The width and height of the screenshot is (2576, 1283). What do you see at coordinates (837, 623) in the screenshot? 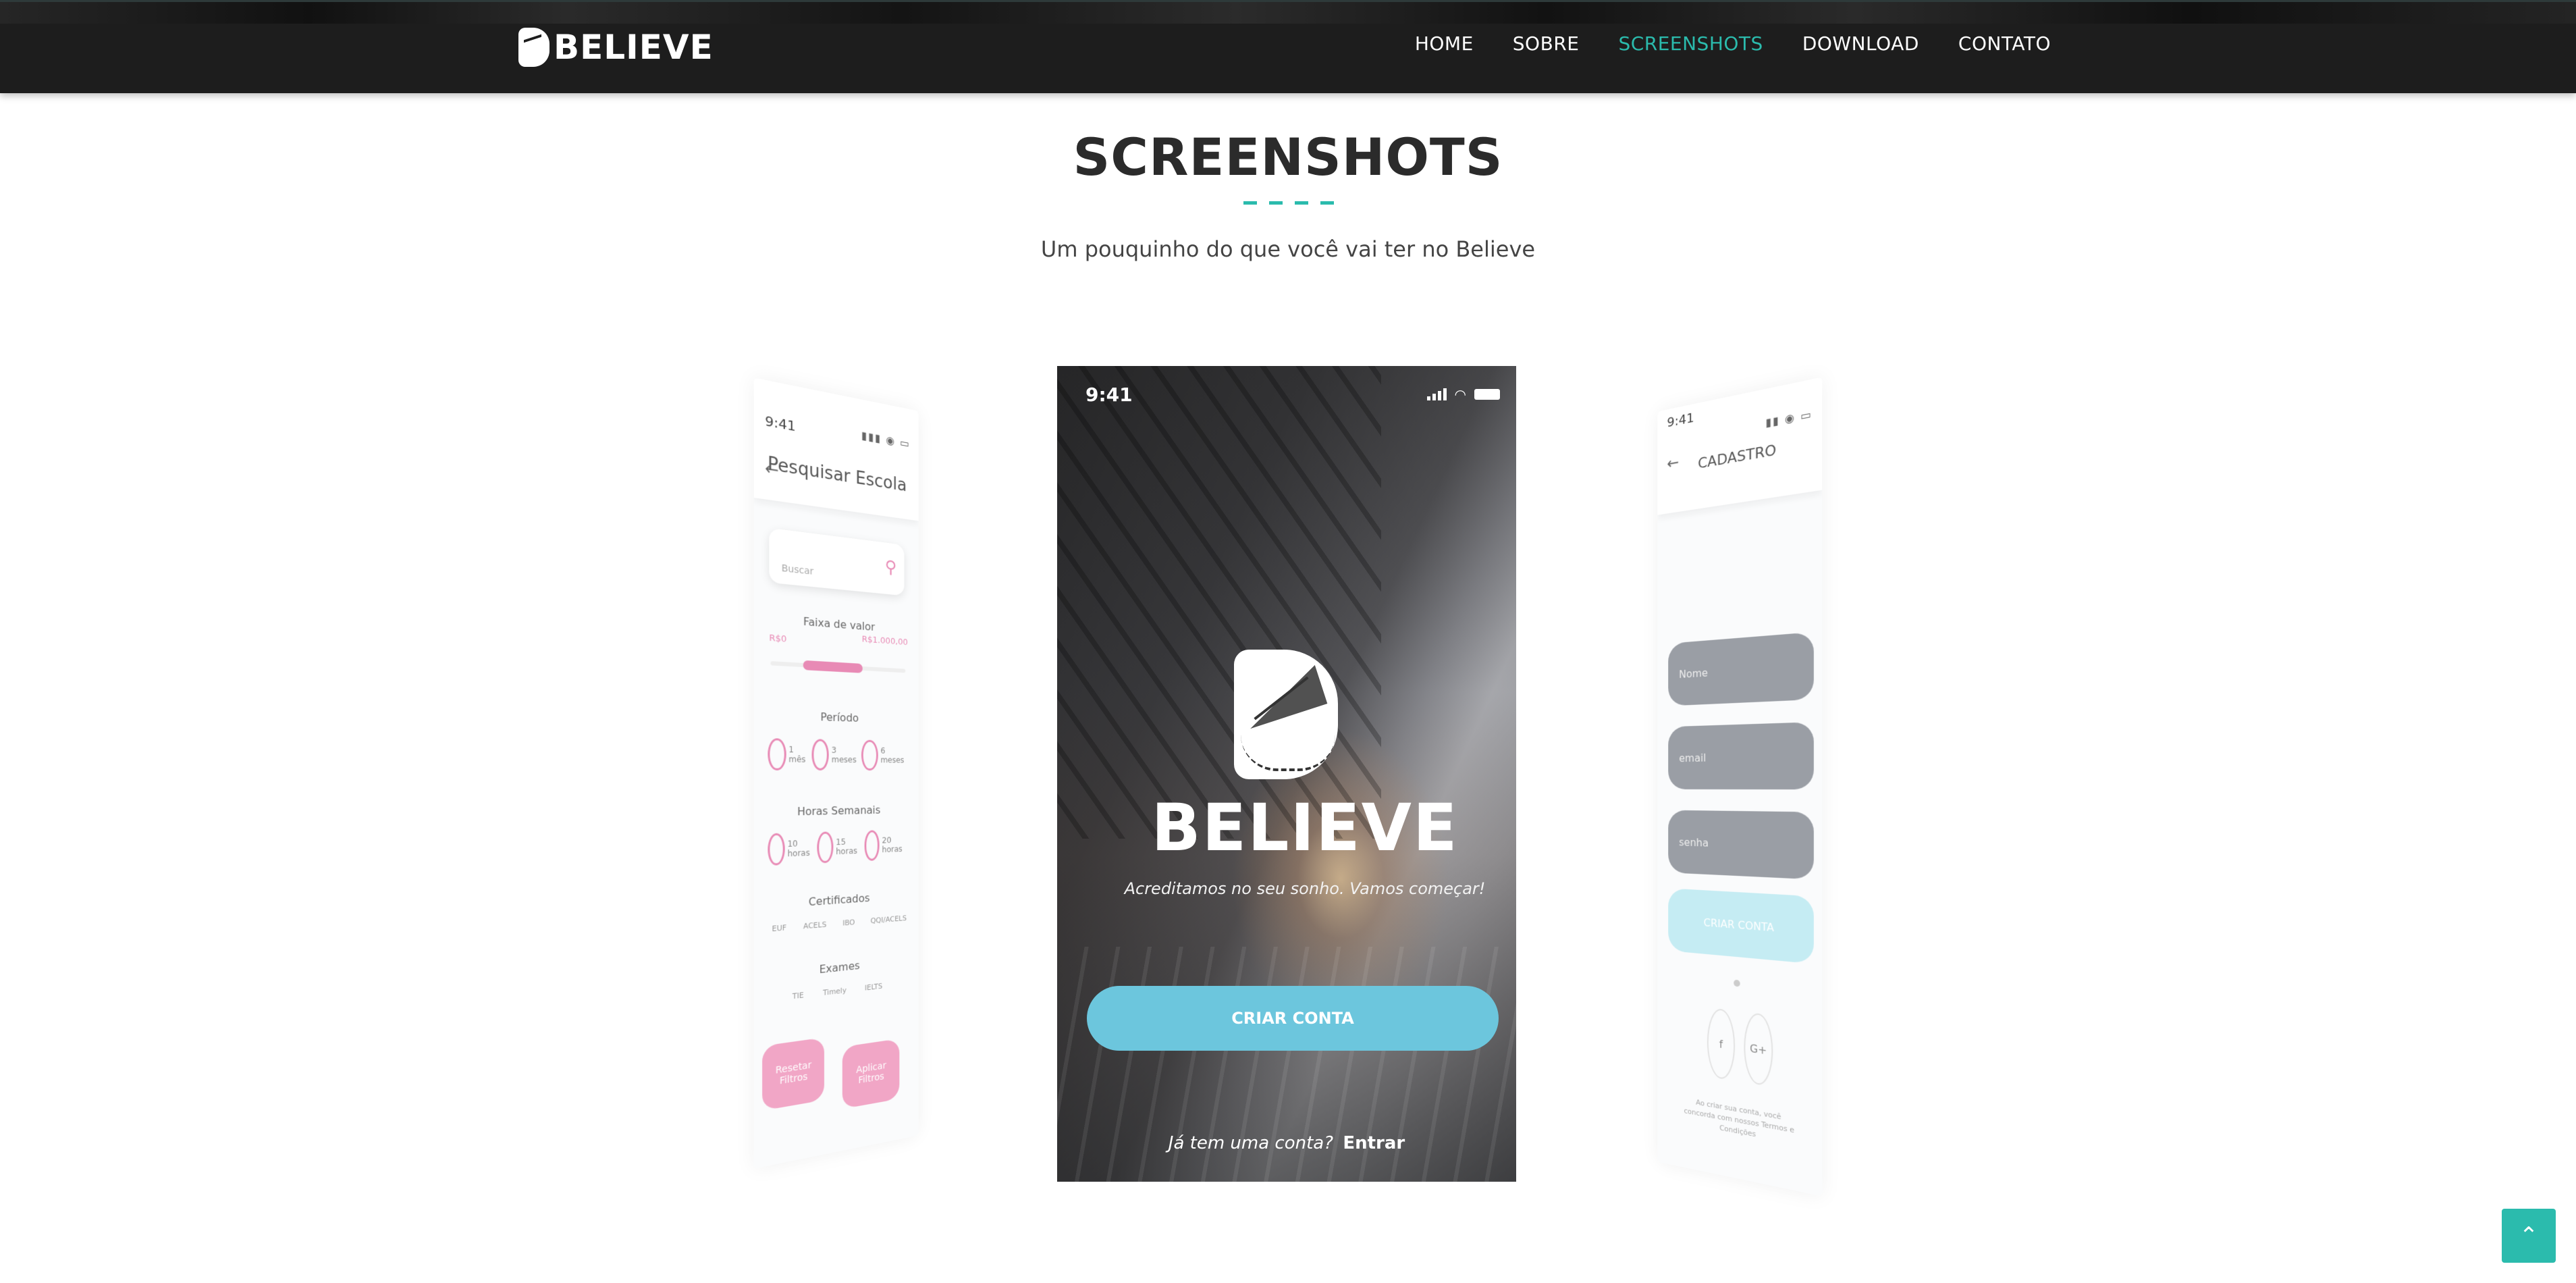
I see `price-label: Faixa de valor` at bounding box center [837, 623].